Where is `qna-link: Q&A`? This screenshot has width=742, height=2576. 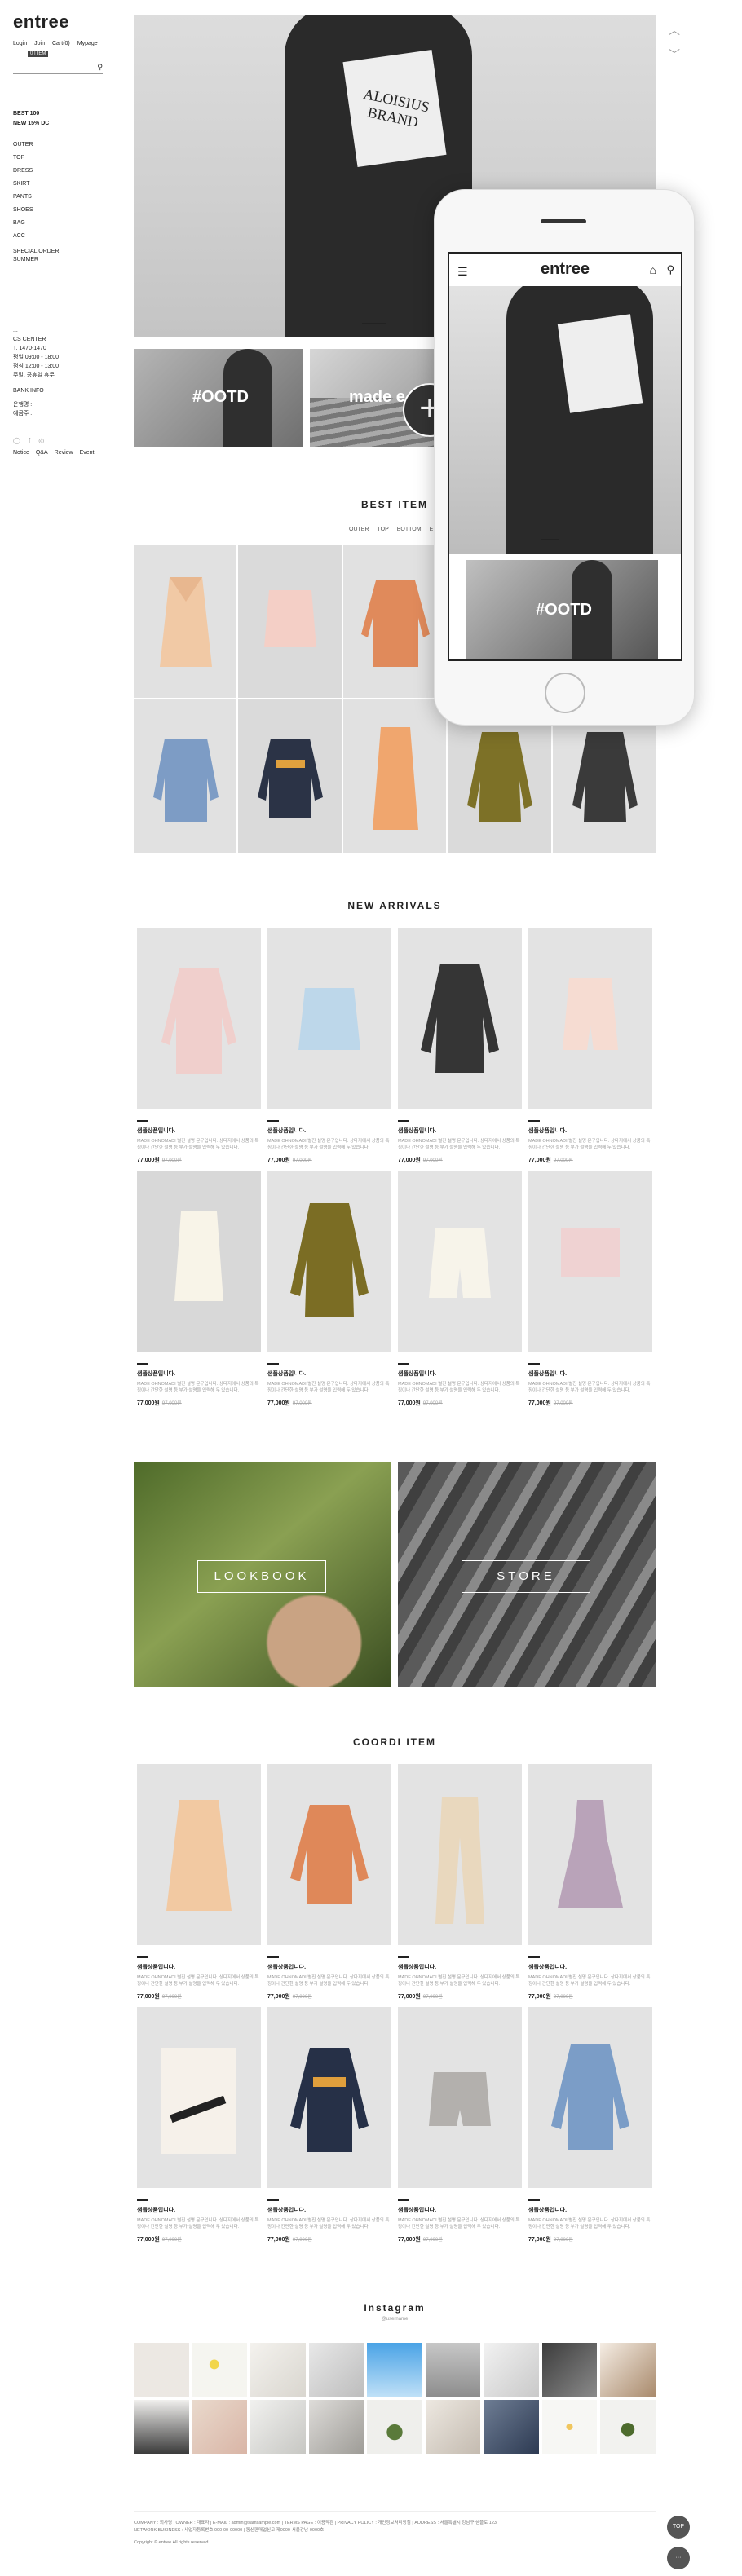
qna-link: Q&A is located at coordinates (42, 453).